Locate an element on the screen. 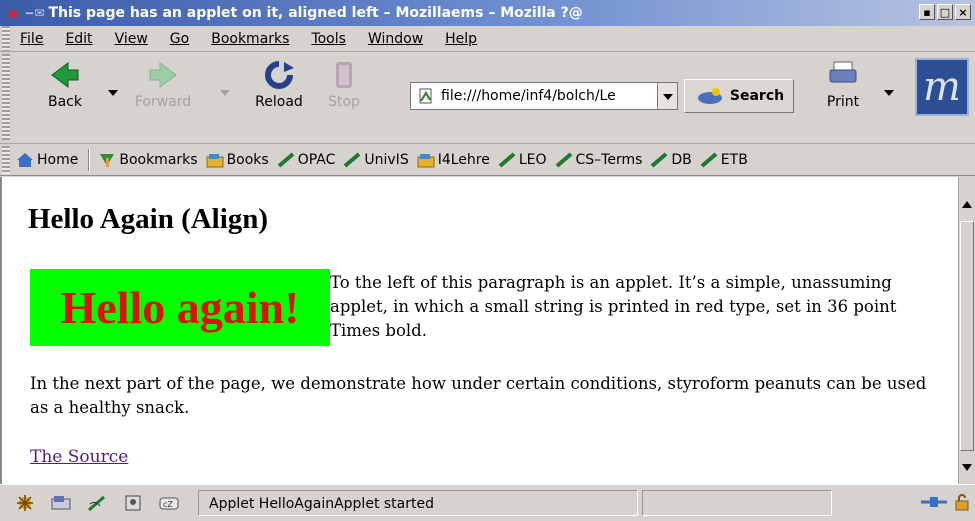 Image resolution: width=975 pixels, height=521 pixels. bookmark-opac: OPAC is located at coordinates (306, 159).